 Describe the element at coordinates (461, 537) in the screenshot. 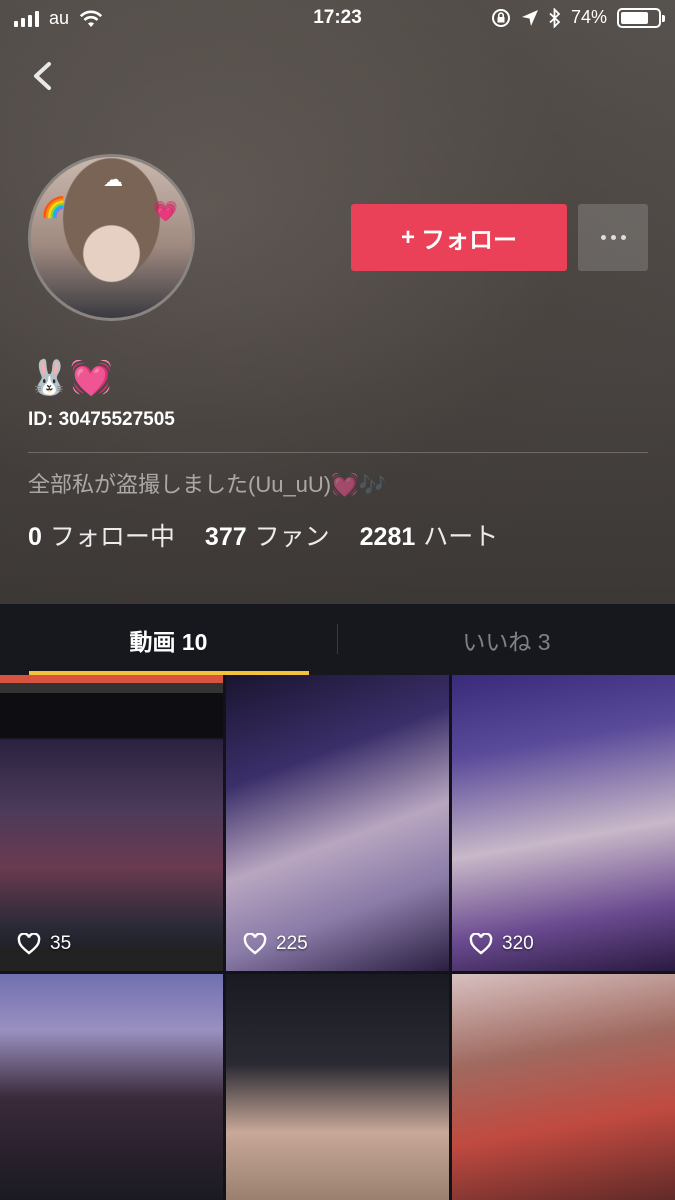

I see `hearts-label: ハート` at that location.